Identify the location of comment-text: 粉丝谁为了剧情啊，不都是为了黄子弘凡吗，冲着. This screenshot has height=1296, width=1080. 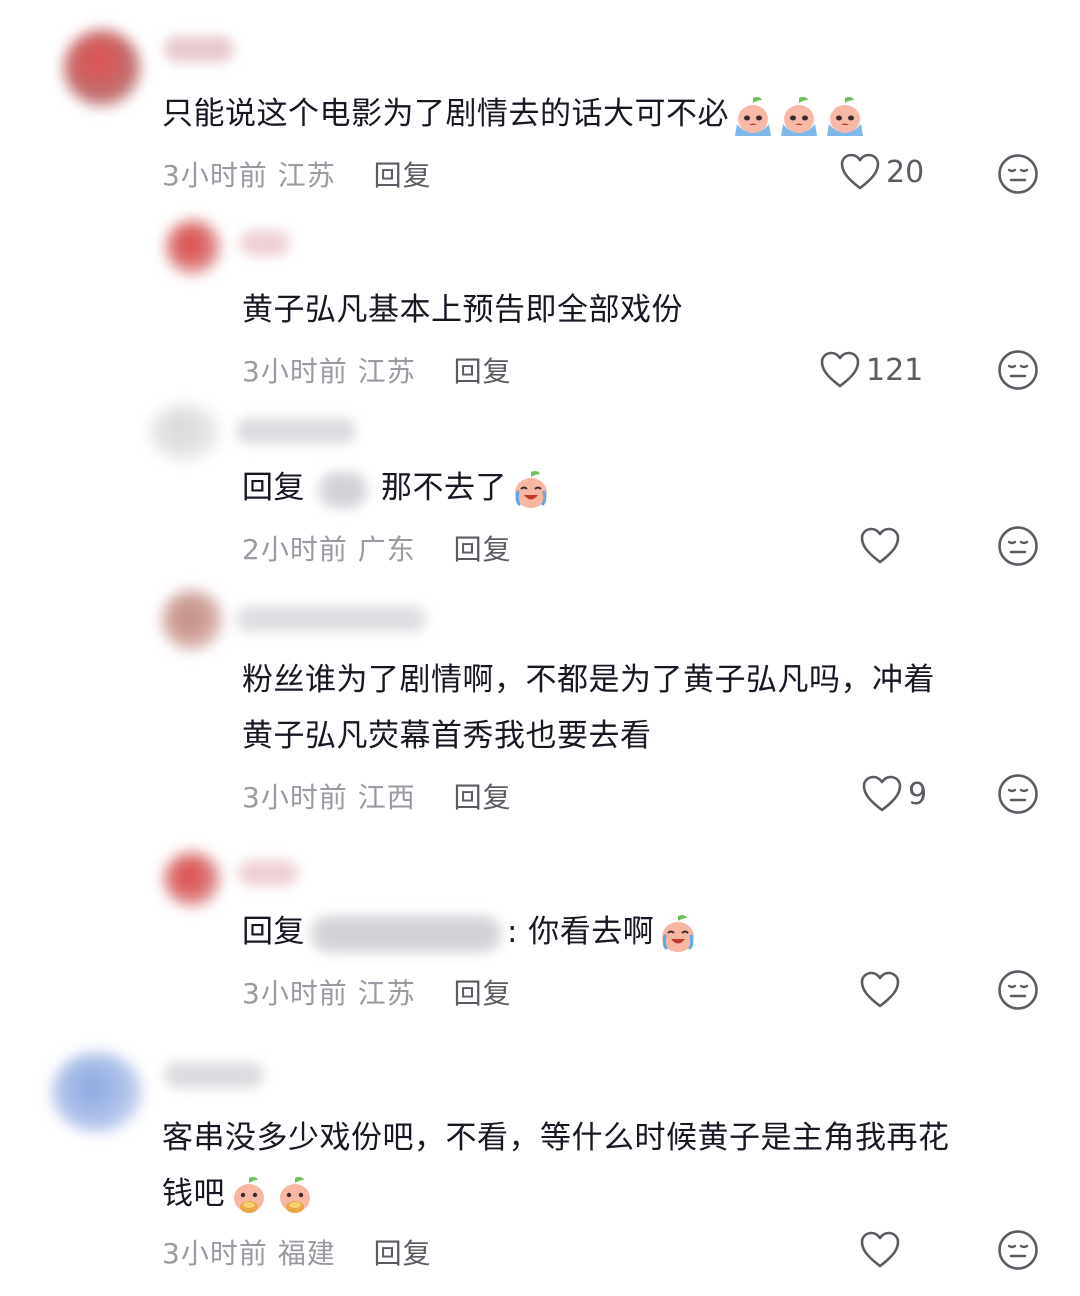
(588, 680).